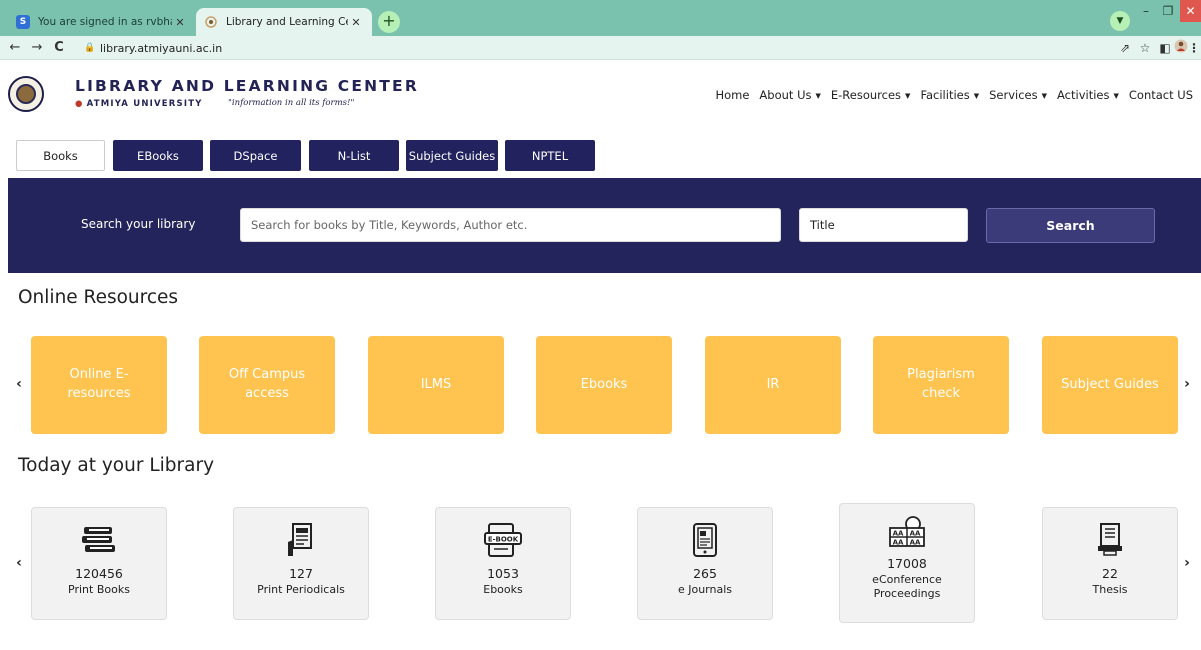 Image resolution: width=1201 pixels, height=650 pixels. I want to click on conference-icon: AA AA AA AA, so click(907, 532).